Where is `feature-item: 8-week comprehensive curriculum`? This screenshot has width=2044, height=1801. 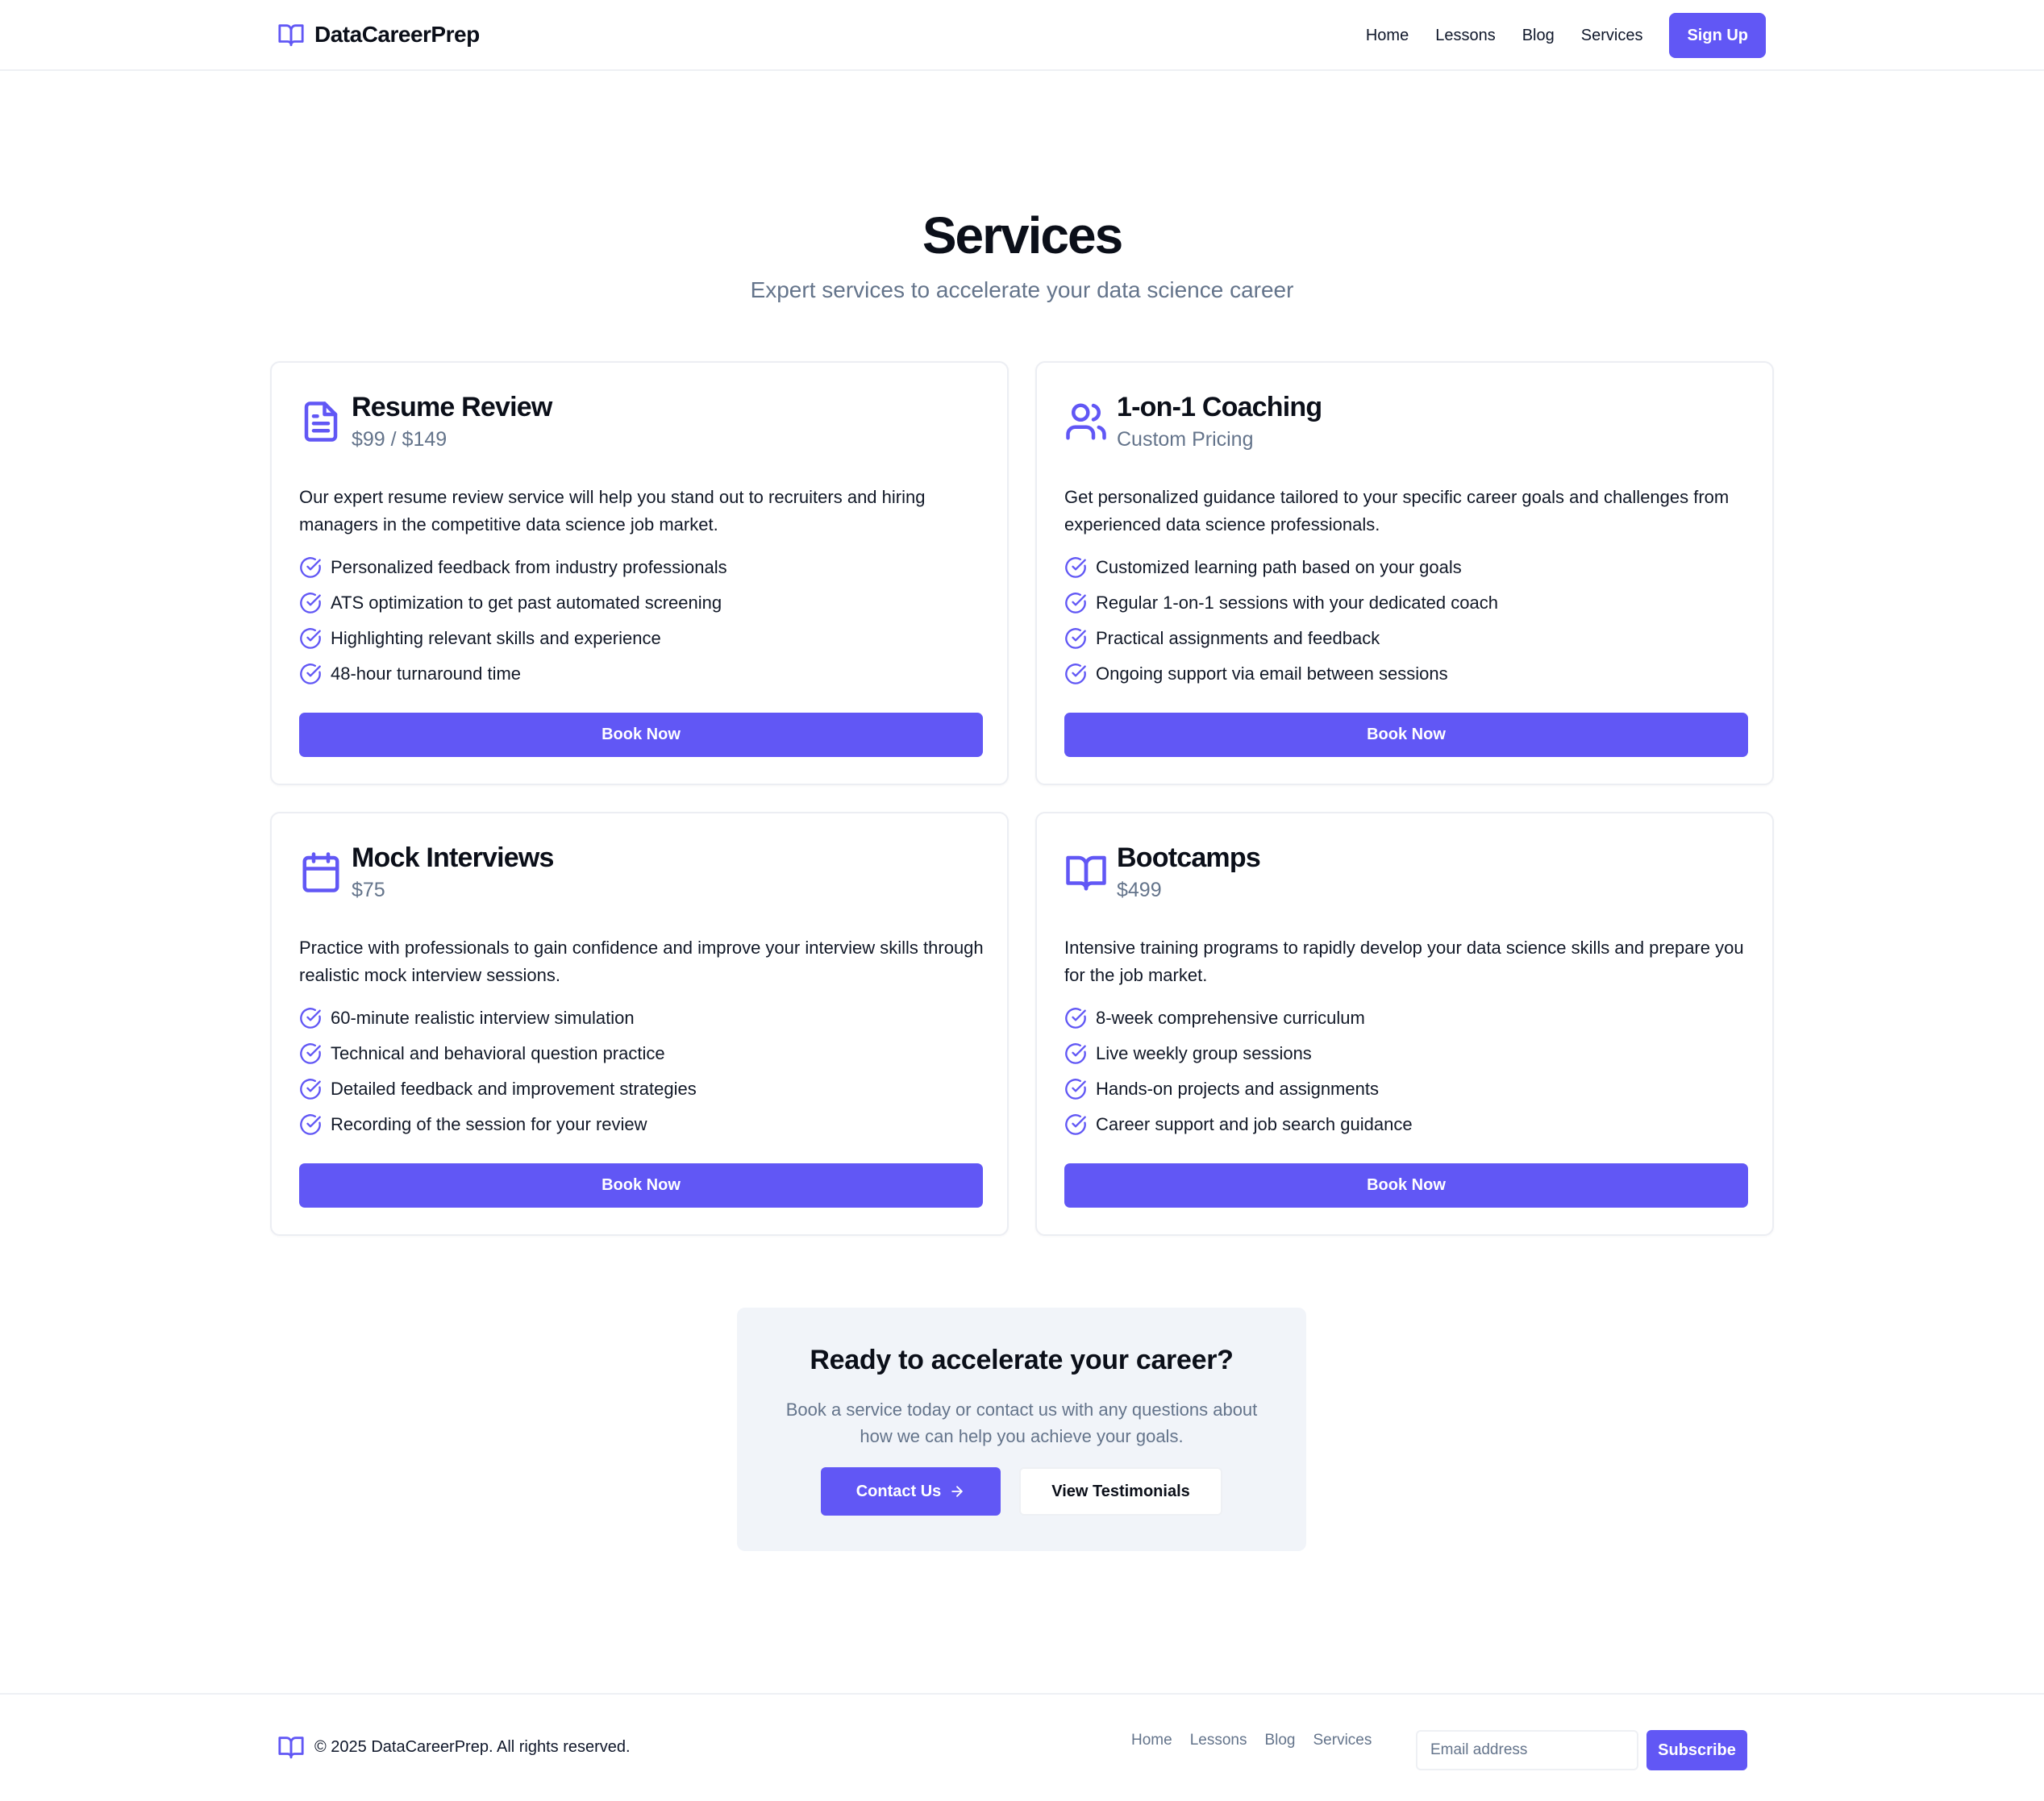
feature-item: 8-week comprehensive curriculum is located at coordinates (1238, 1018).